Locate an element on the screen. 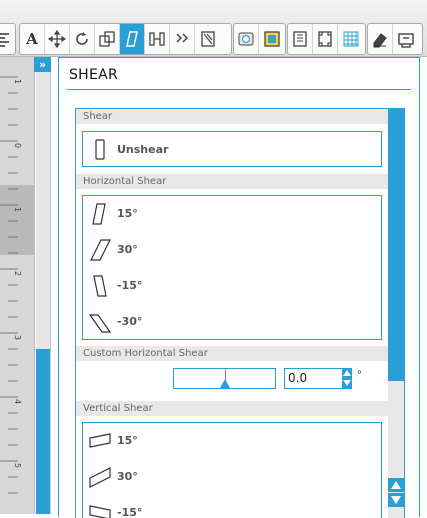  h-shear-neg30-label: -30° is located at coordinates (130, 321).